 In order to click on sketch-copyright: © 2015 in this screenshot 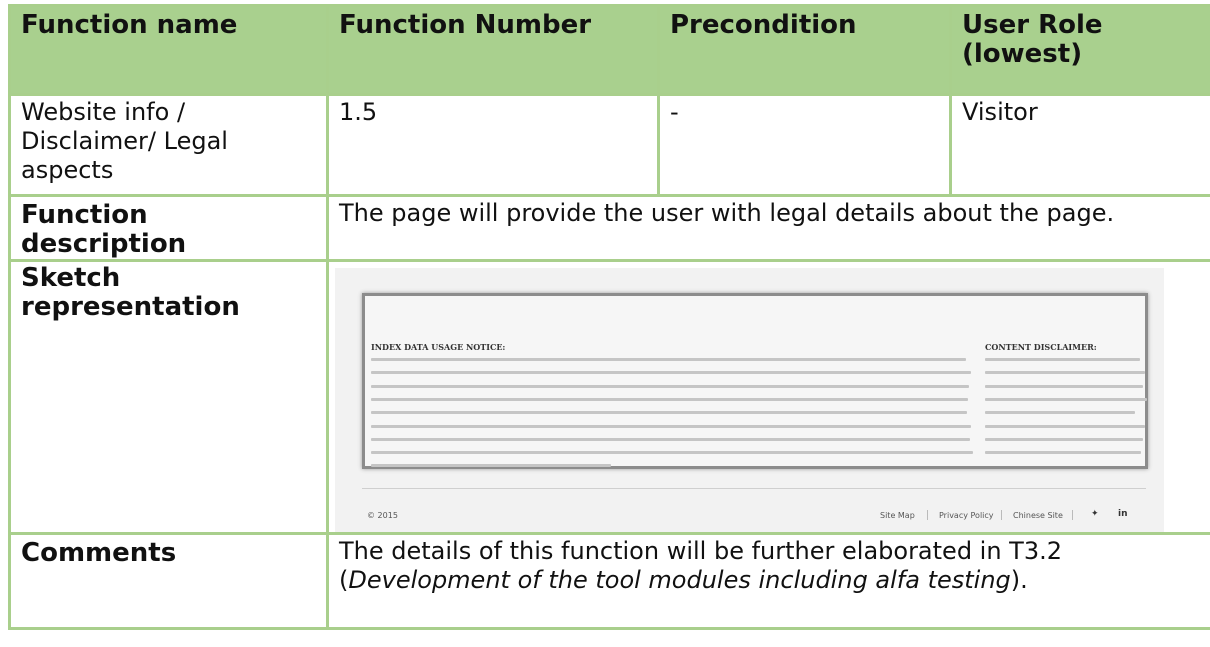, I will do `click(382, 515)`.